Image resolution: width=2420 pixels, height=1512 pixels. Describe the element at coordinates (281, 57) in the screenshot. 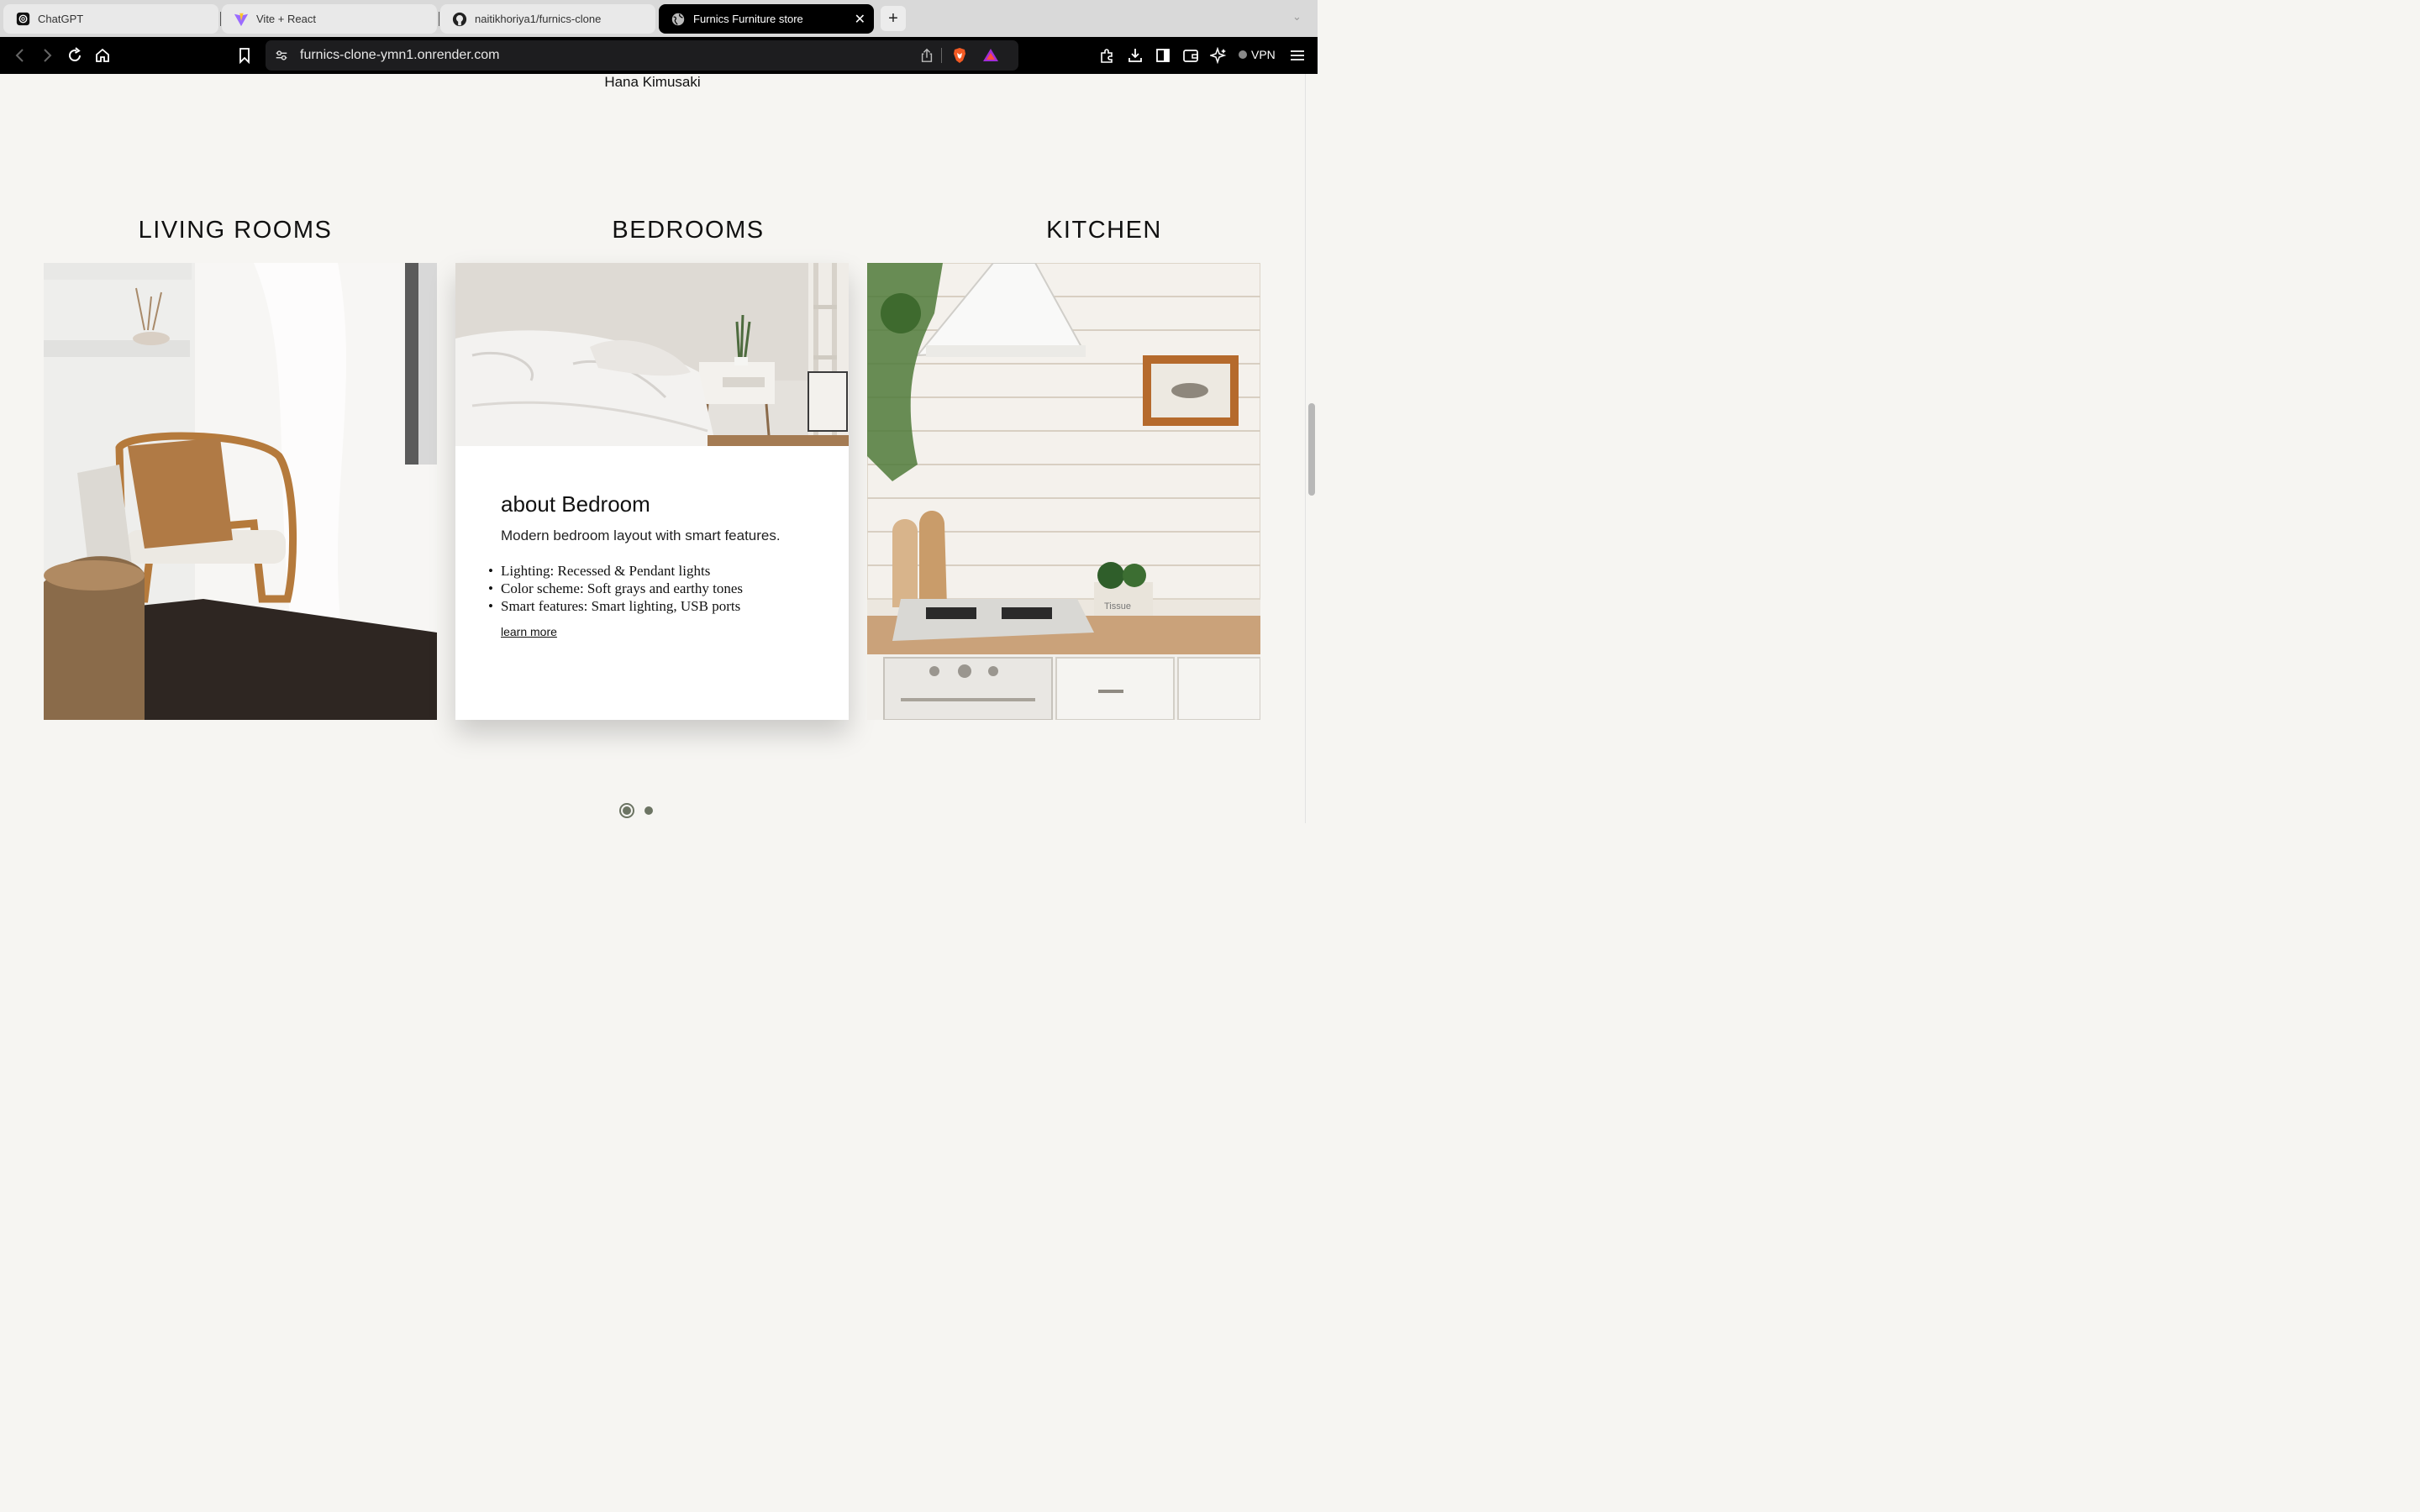

I see `site-settings-icon` at that location.